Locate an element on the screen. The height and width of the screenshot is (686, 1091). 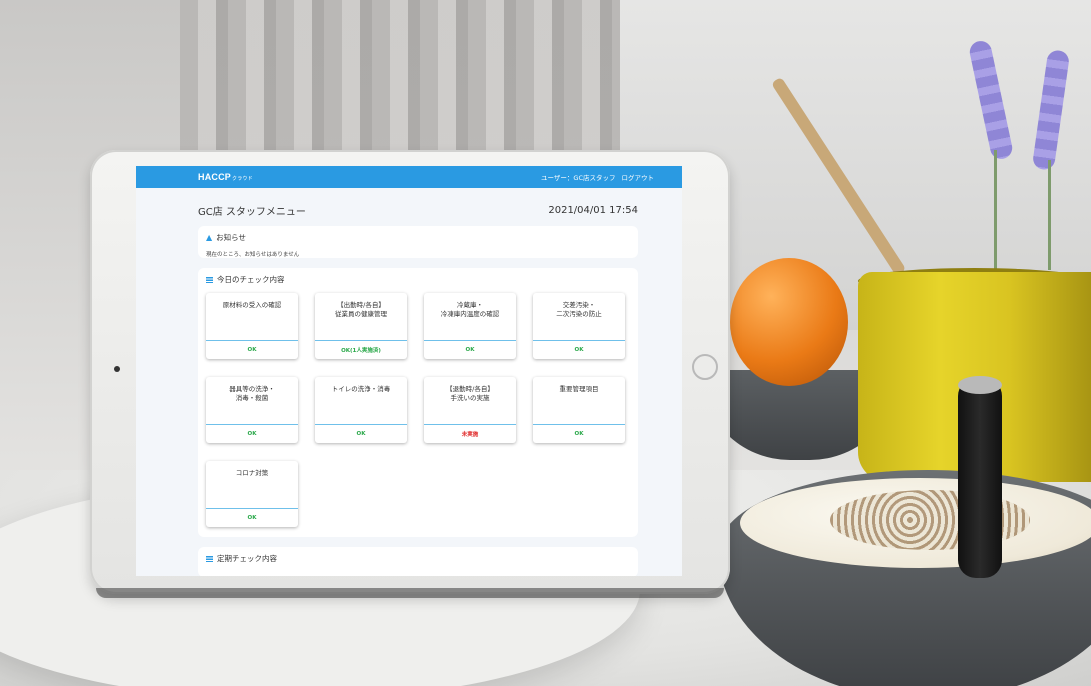
logo-sub: クラウド is located at coordinates (242, 179).